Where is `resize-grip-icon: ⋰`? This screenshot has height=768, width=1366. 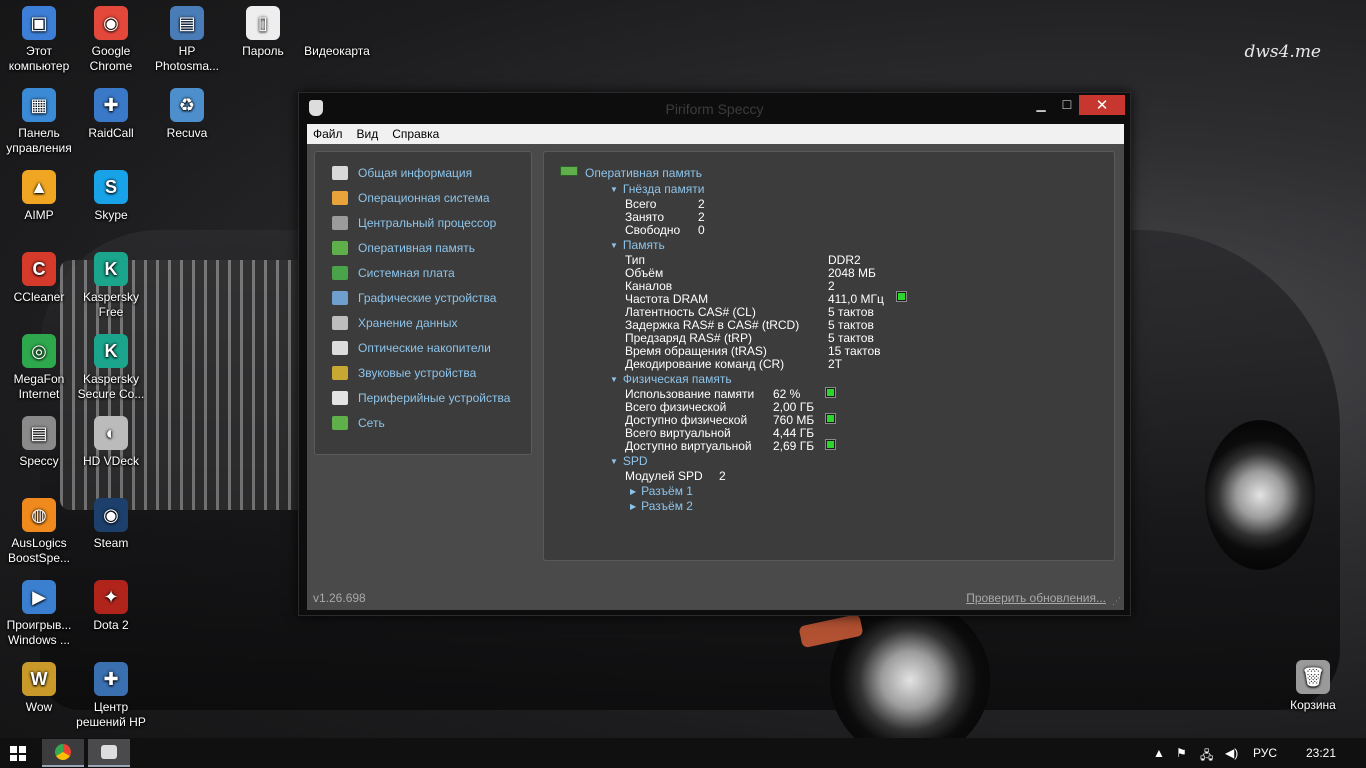
resize-grip-icon: ⋰ is located at coordinates (1116, 601).